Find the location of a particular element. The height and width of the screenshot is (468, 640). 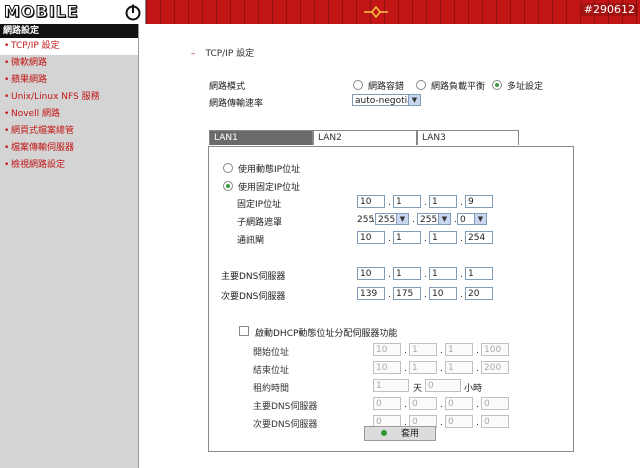

dhcp-start-octet-1: 10 is located at coordinates (387, 349).